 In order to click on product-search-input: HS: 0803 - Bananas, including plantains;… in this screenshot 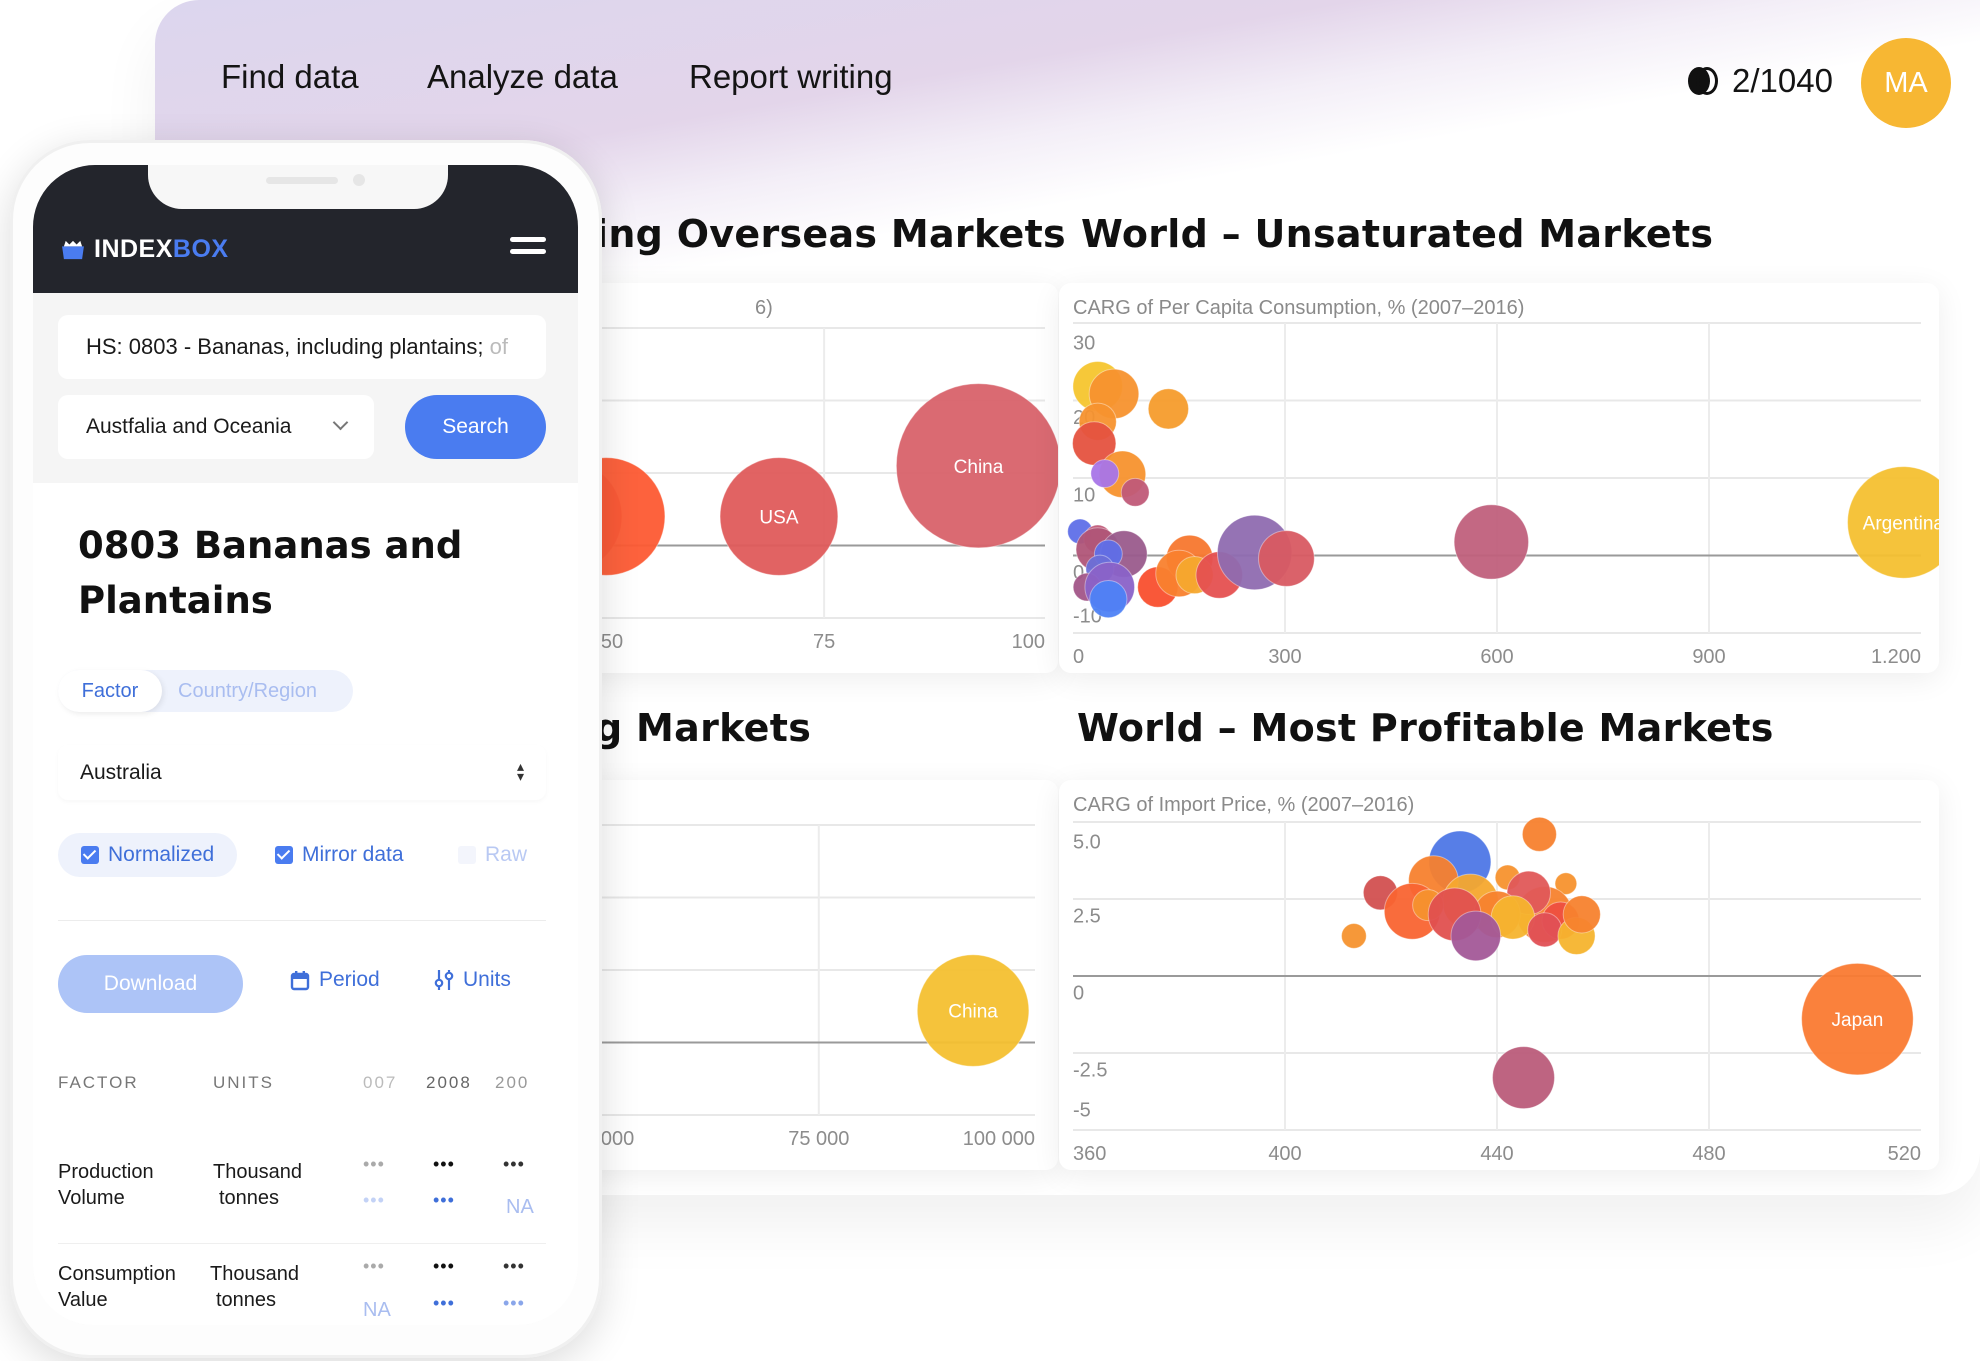, I will do `click(302, 347)`.